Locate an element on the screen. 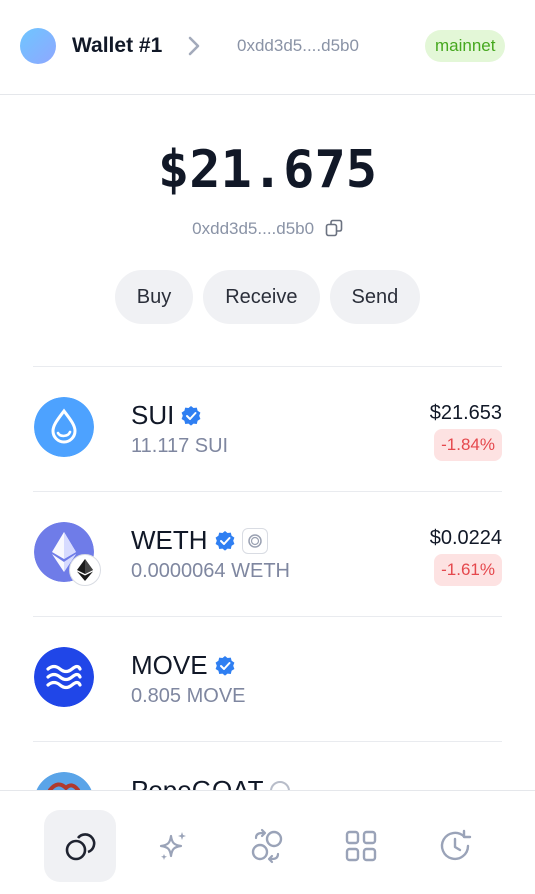  nav-coins is located at coordinates (80, 846).